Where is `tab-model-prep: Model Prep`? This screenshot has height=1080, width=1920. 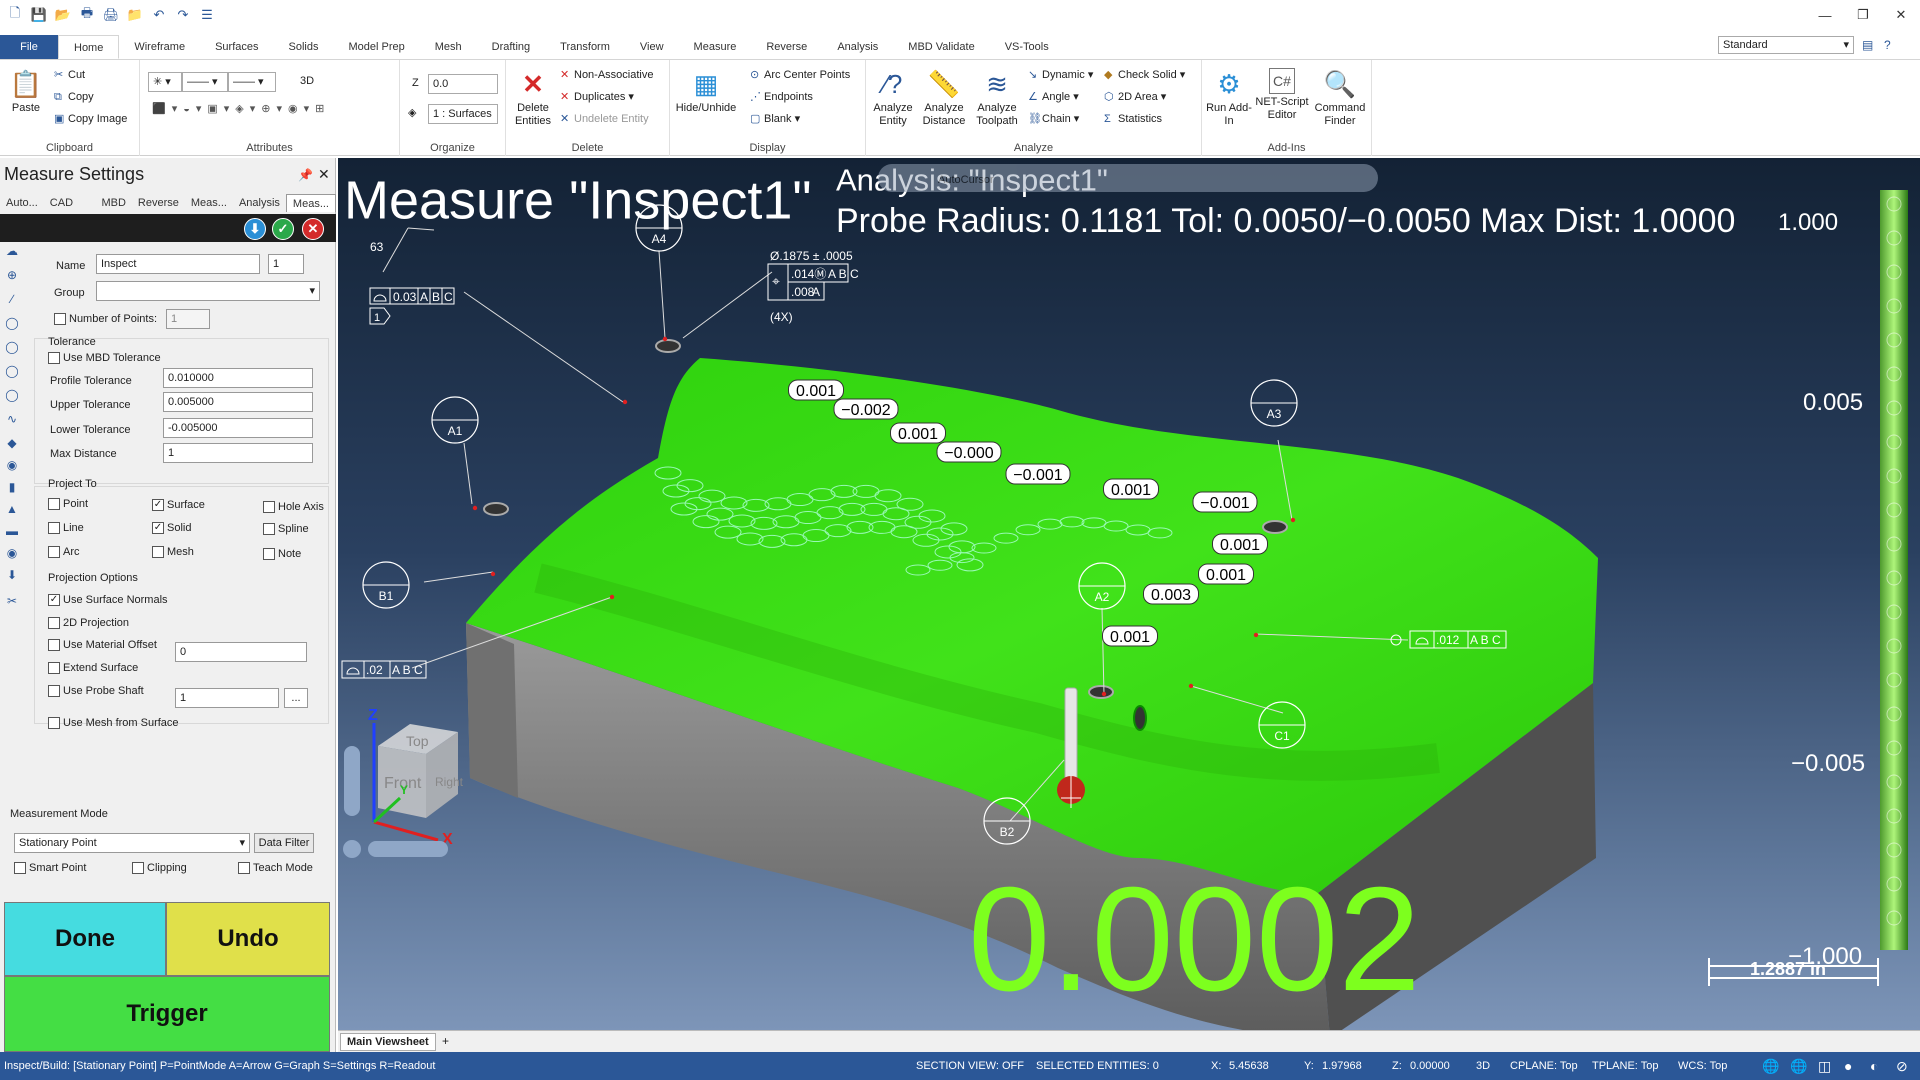
tab-model-prep: Model Prep is located at coordinates (376, 47).